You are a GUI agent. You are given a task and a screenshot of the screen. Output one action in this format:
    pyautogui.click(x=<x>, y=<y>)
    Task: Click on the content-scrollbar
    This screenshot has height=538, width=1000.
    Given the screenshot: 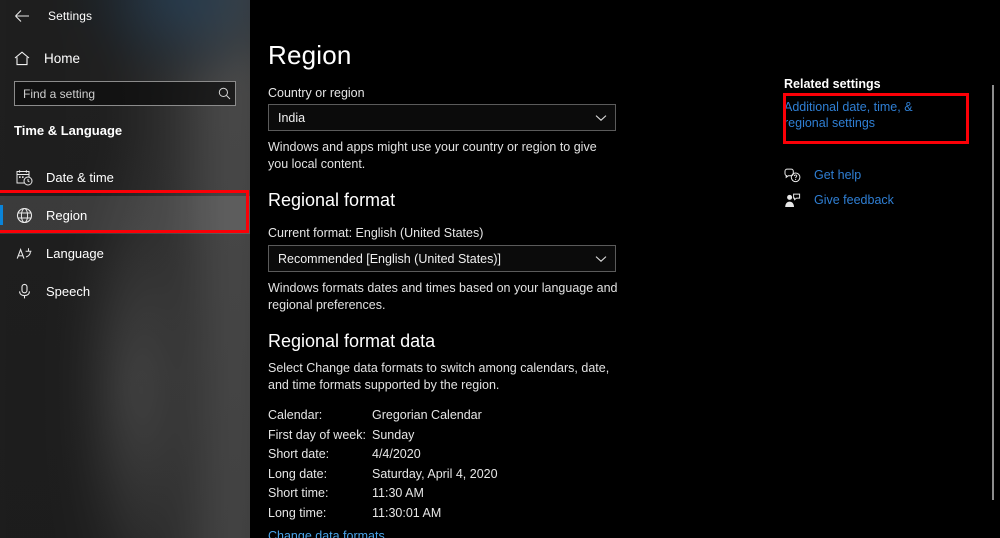 What is the action you would take?
    pyautogui.click(x=993, y=269)
    